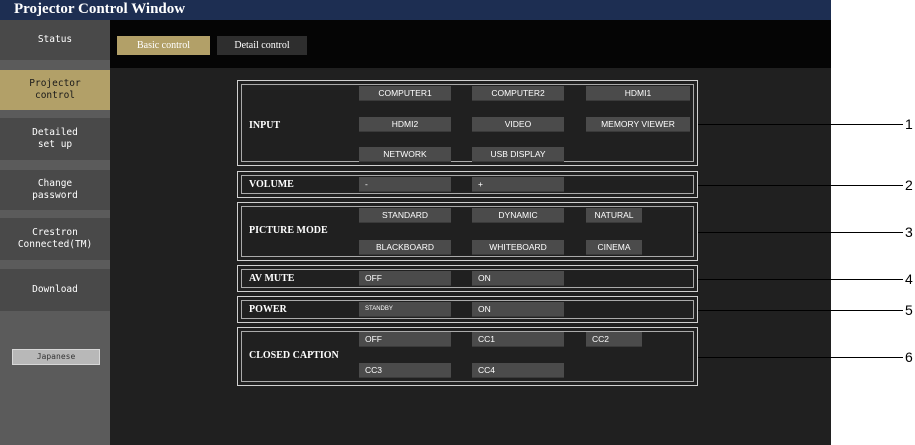 The image size is (915, 445). I want to click on picture-mode-standard-button: STANDARD, so click(405, 215).